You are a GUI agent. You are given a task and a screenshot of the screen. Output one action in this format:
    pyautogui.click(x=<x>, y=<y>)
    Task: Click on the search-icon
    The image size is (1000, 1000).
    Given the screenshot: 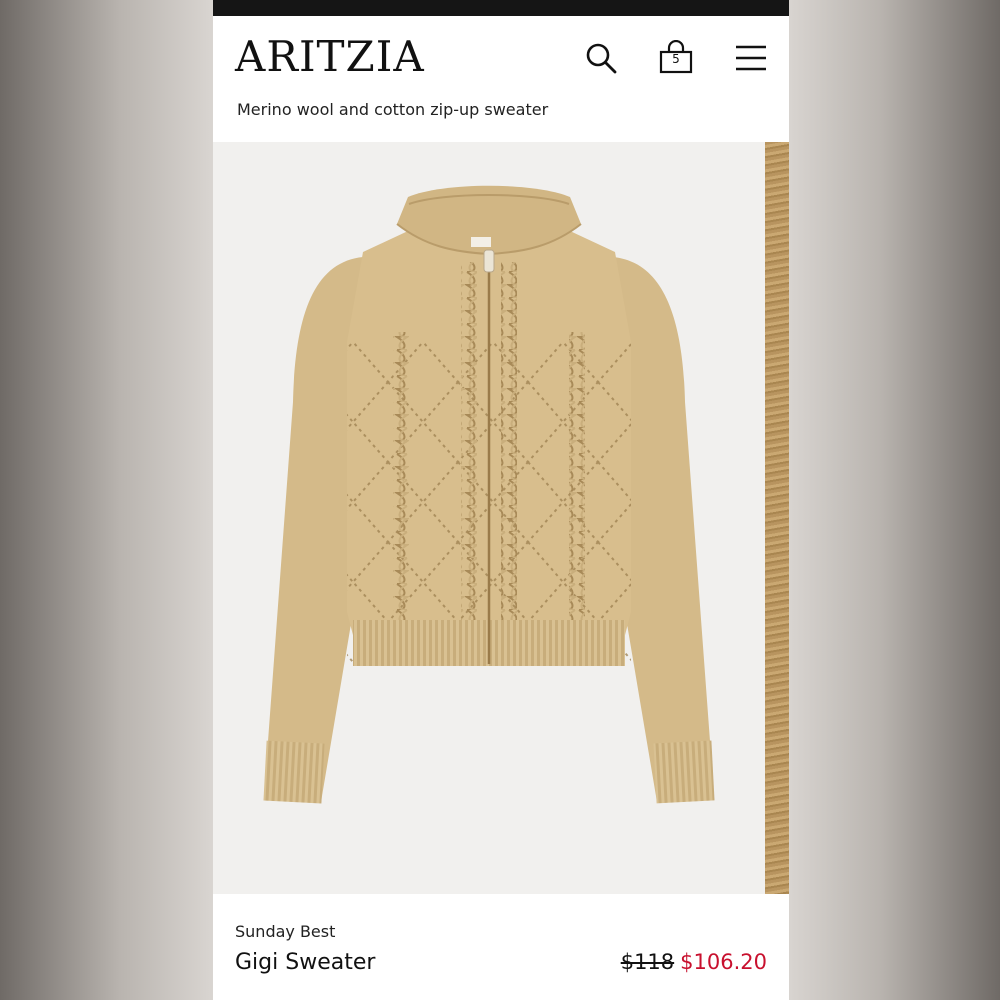 What is the action you would take?
    pyautogui.click(x=601, y=58)
    